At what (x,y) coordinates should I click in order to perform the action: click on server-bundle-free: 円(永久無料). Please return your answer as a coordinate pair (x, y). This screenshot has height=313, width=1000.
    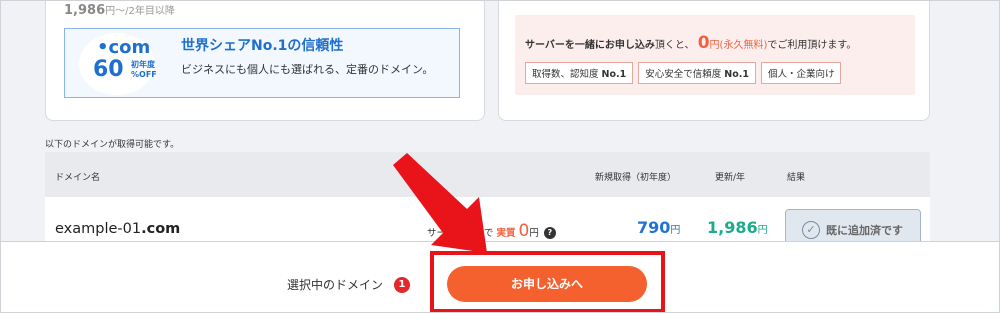
    Looking at the image, I should click on (738, 45).